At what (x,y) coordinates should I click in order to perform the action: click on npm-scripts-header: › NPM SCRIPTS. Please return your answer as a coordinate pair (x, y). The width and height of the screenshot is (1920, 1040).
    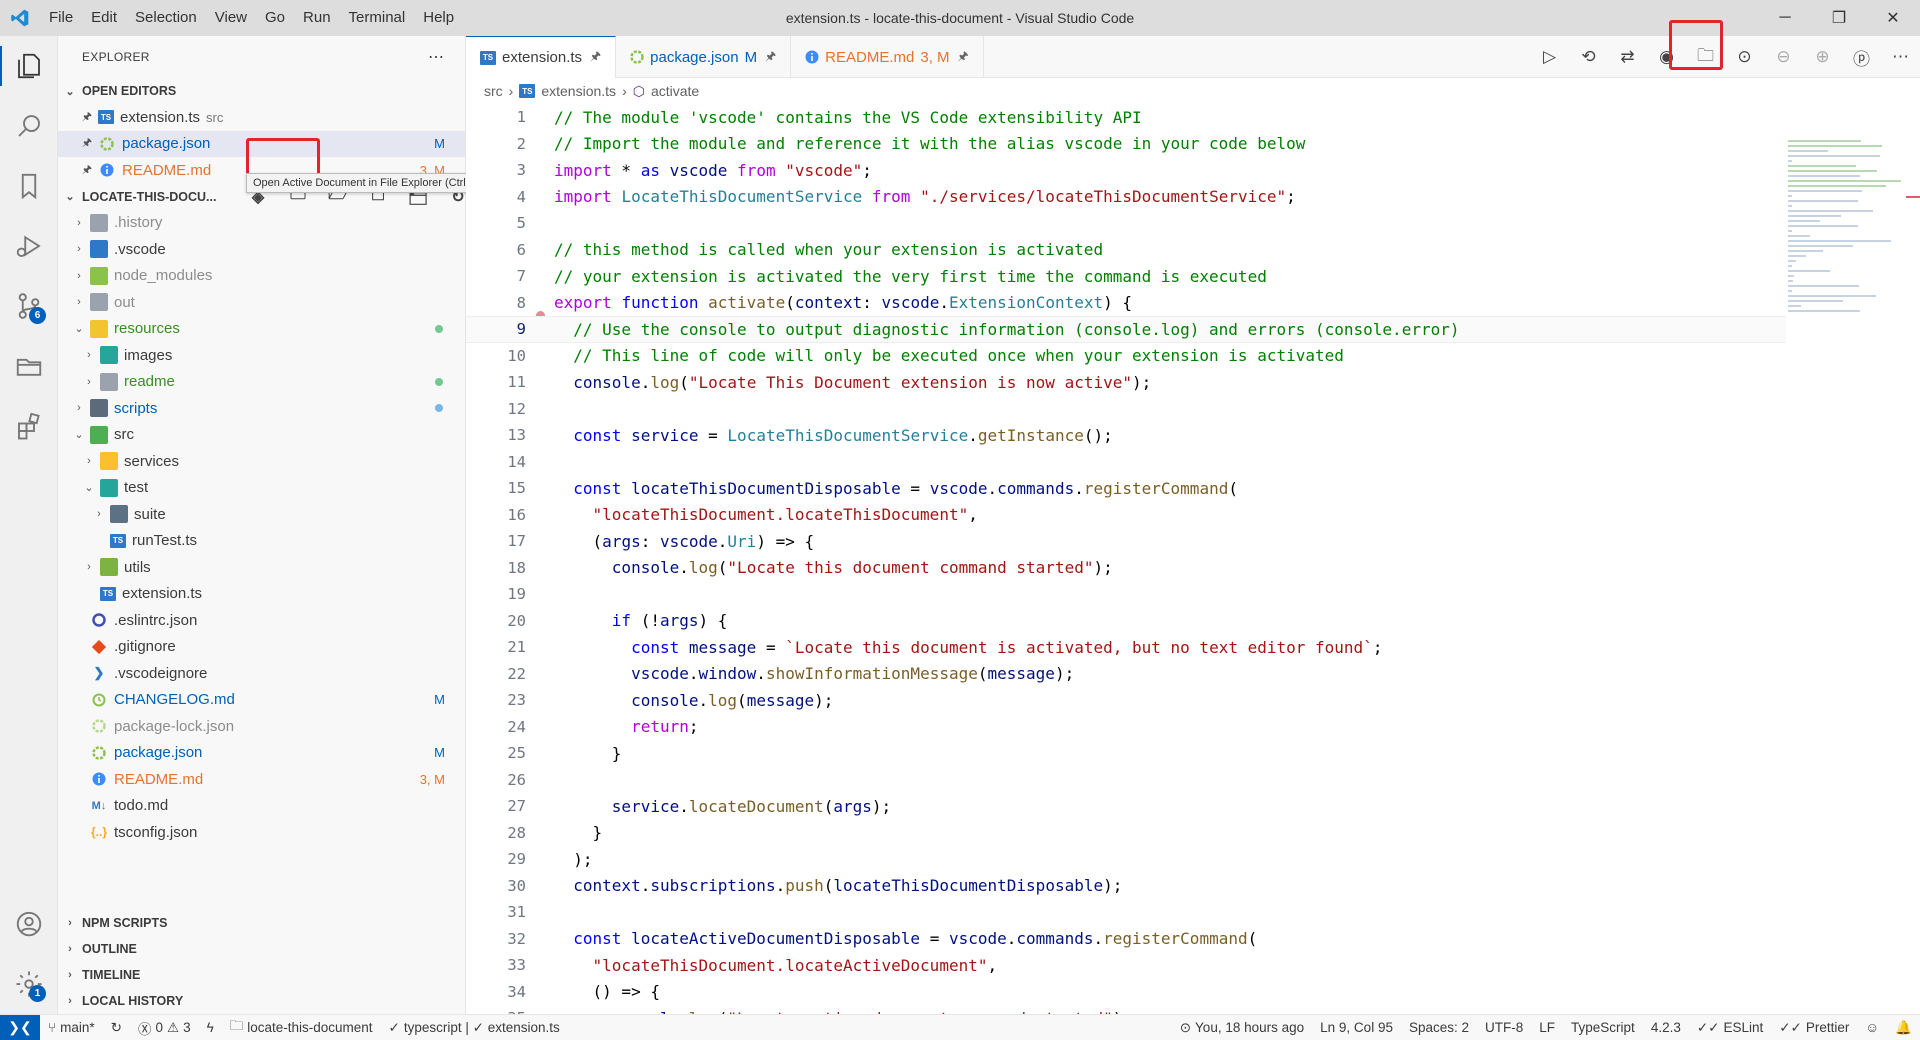
    Looking at the image, I should click on (261, 923).